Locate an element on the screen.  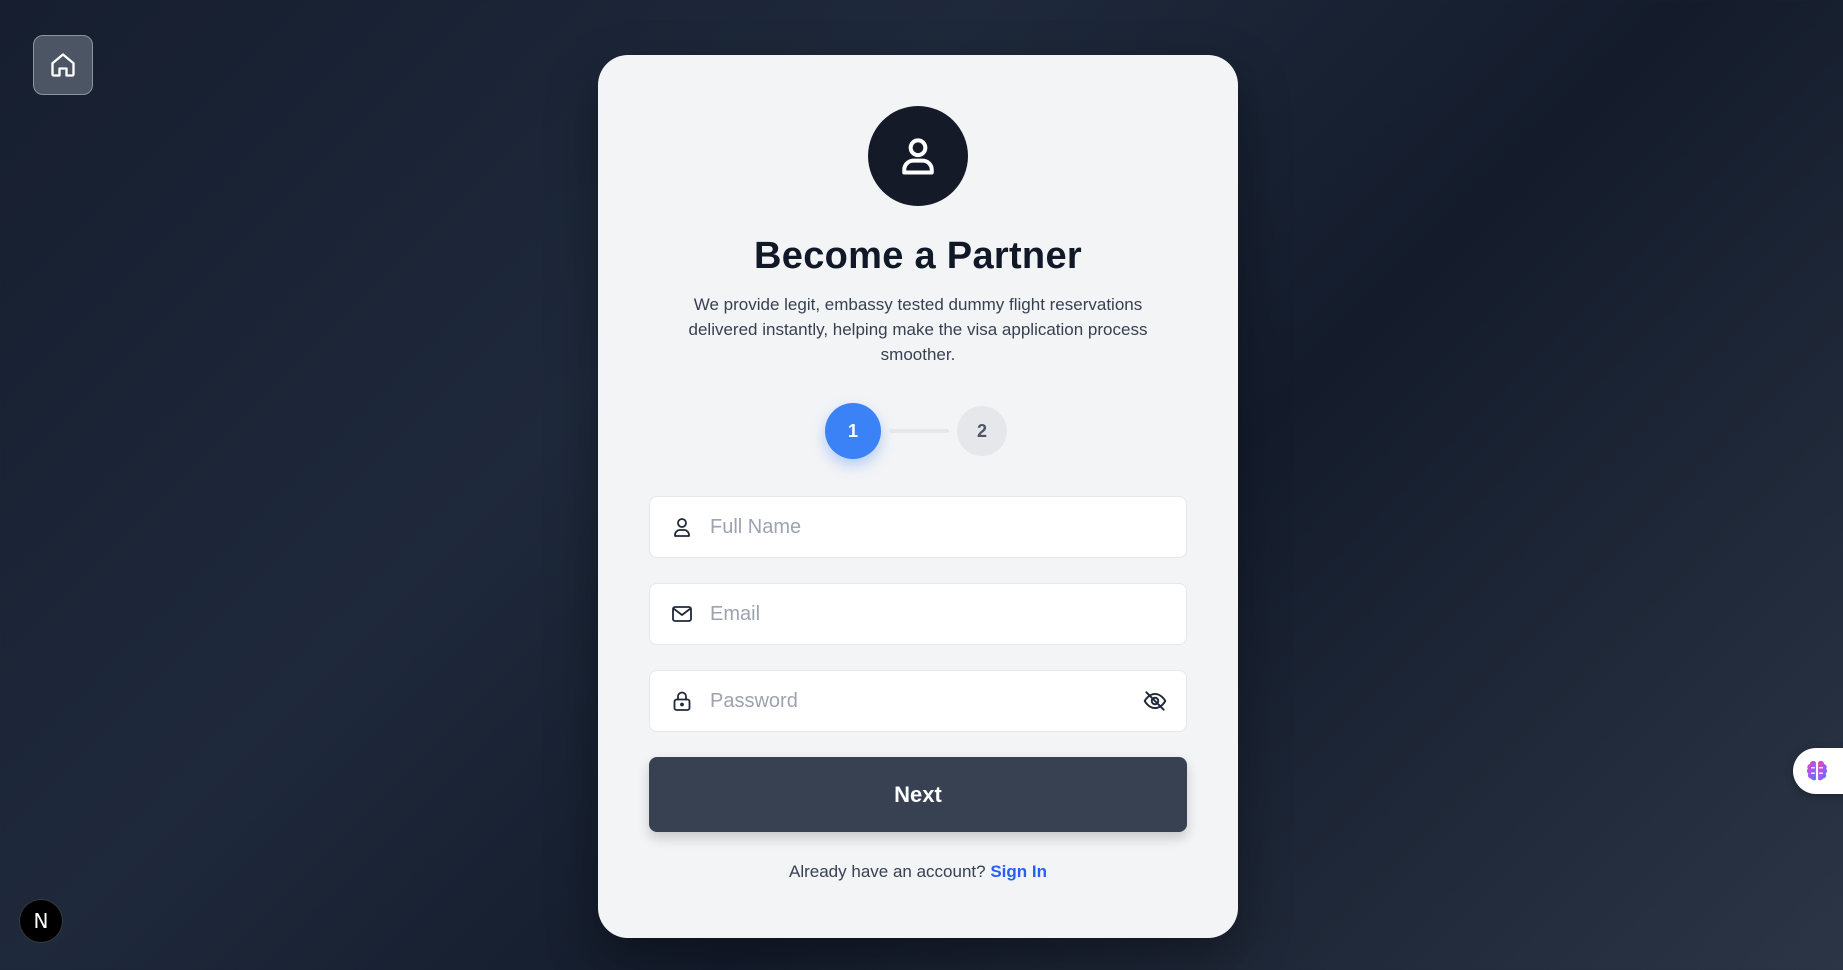
step-1: 1 is located at coordinates (853, 431).